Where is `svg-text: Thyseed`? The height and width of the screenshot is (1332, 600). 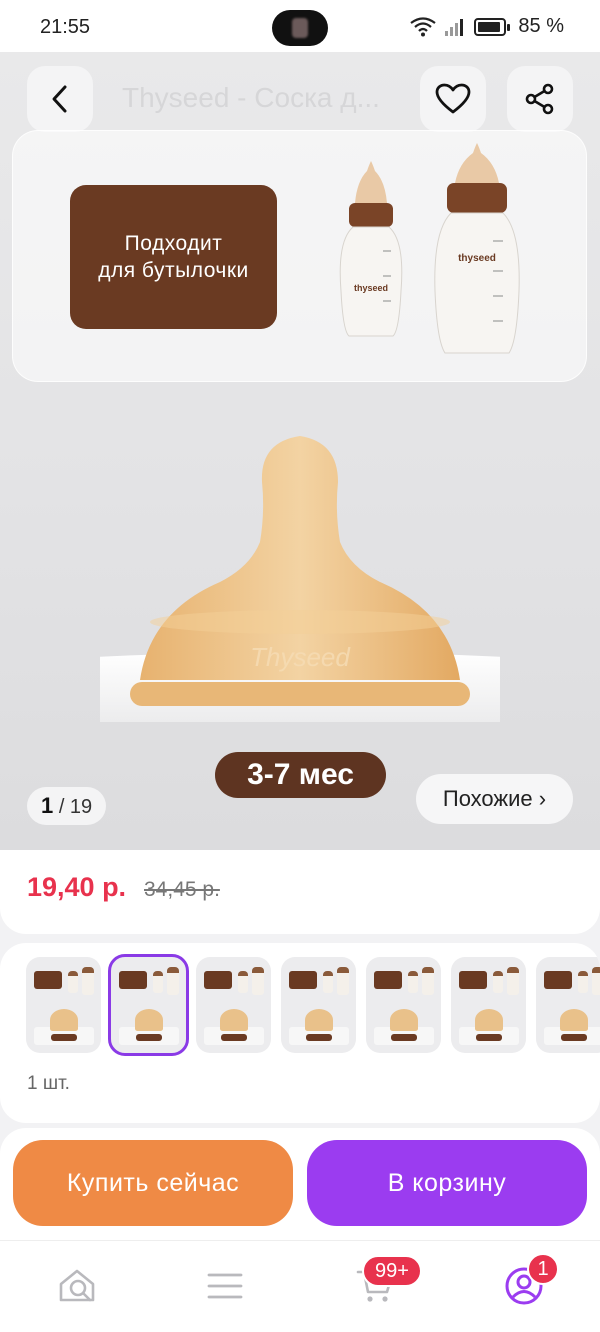 svg-text: Thyseed is located at coordinates (300, 657).